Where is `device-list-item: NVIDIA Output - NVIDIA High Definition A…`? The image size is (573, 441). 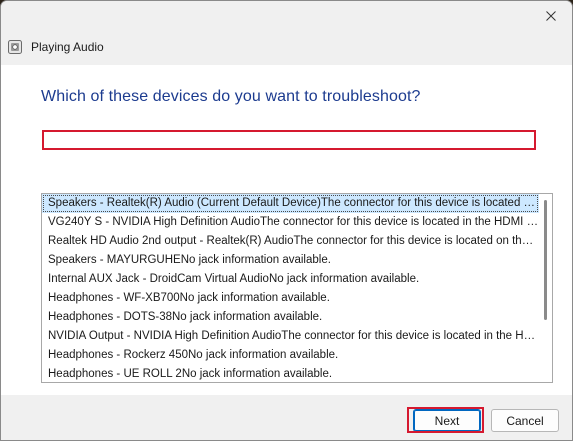 device-list-item: NVIDIA Output - NVIDIA High Definition A… is located at coordinates (290, 336).